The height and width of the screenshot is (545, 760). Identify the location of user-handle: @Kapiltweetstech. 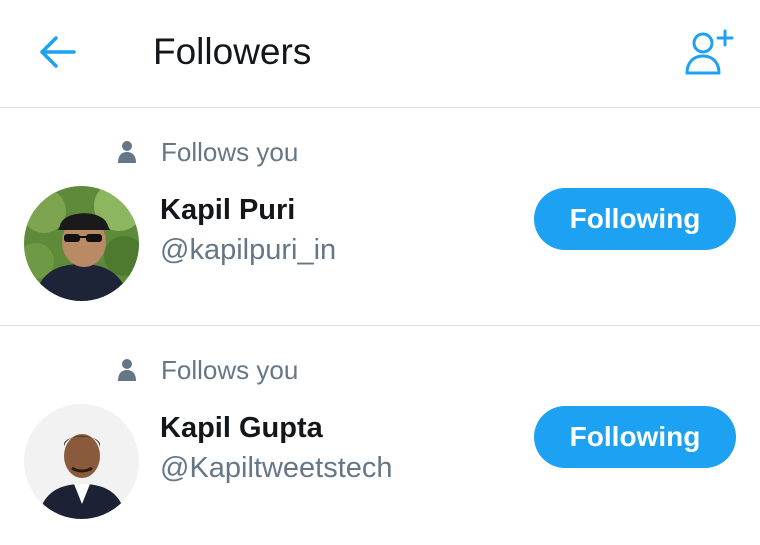
(276, 468).